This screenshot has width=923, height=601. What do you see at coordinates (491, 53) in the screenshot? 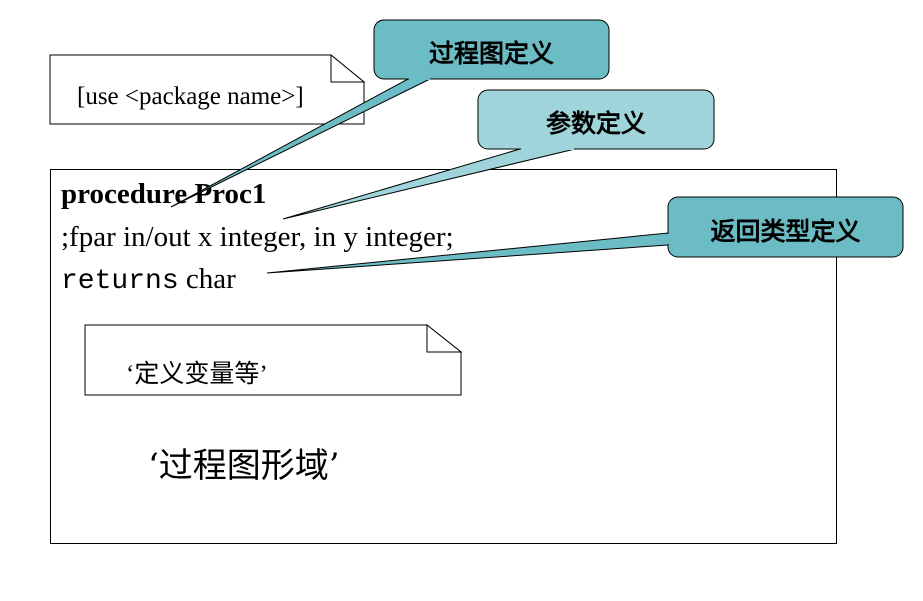
I see `procedure-def-callout-label: 过程图定义` at bounding box center [491, 53].